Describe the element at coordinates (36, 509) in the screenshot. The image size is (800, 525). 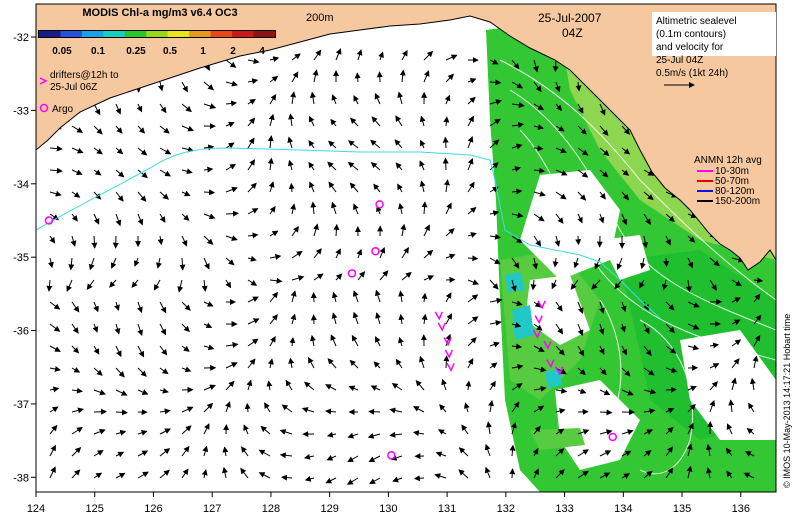
I see `x-tick-label: 124` at that location.